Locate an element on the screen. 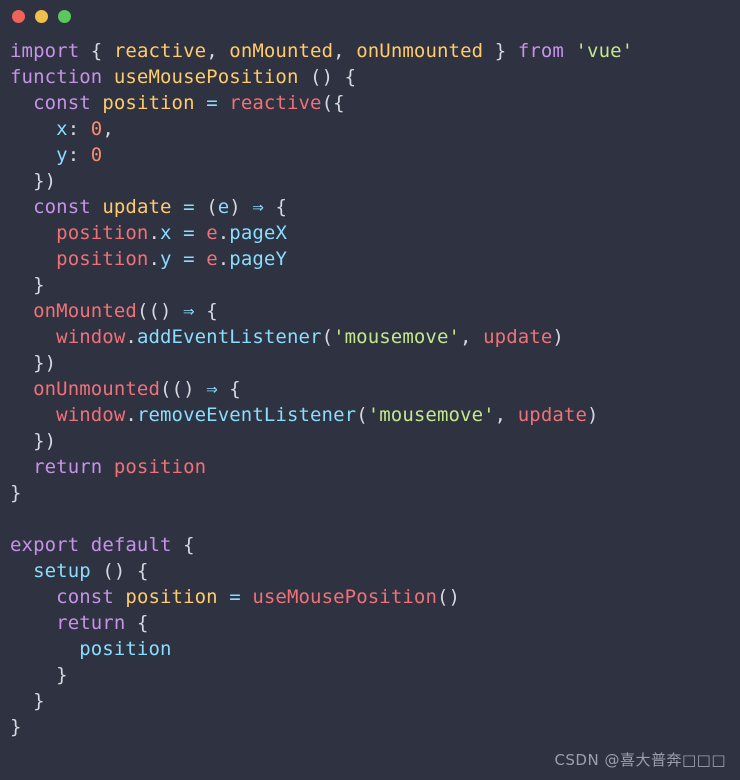  code-line: onUnmounted(() ⇒ { is located at coordinates (375, 389).